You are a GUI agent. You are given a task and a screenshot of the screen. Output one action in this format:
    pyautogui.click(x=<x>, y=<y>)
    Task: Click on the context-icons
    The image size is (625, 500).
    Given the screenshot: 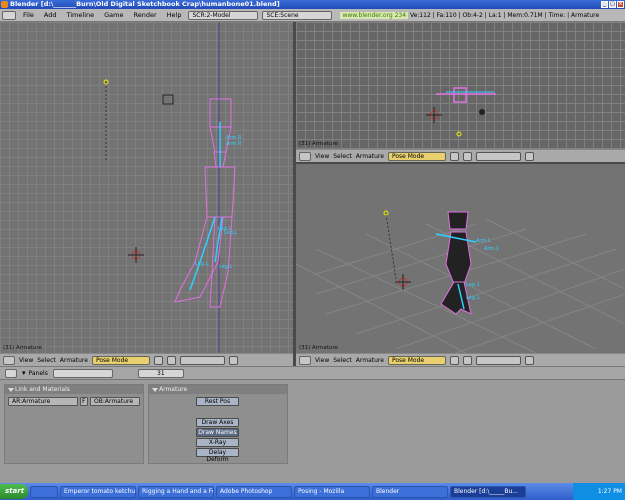 What is the action you would take?
    pyautogui.click(x=82, y=373)
    